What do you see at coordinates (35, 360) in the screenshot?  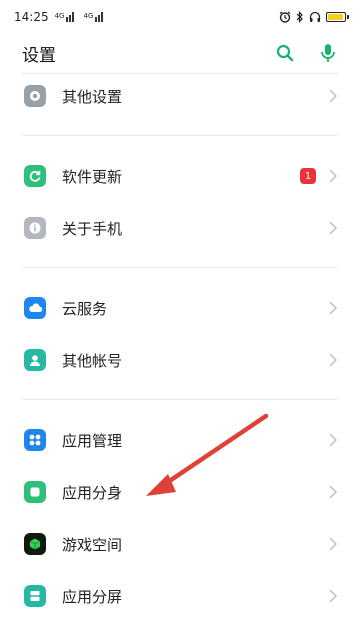 I see `user-icon` at bounding box center [35, 360].